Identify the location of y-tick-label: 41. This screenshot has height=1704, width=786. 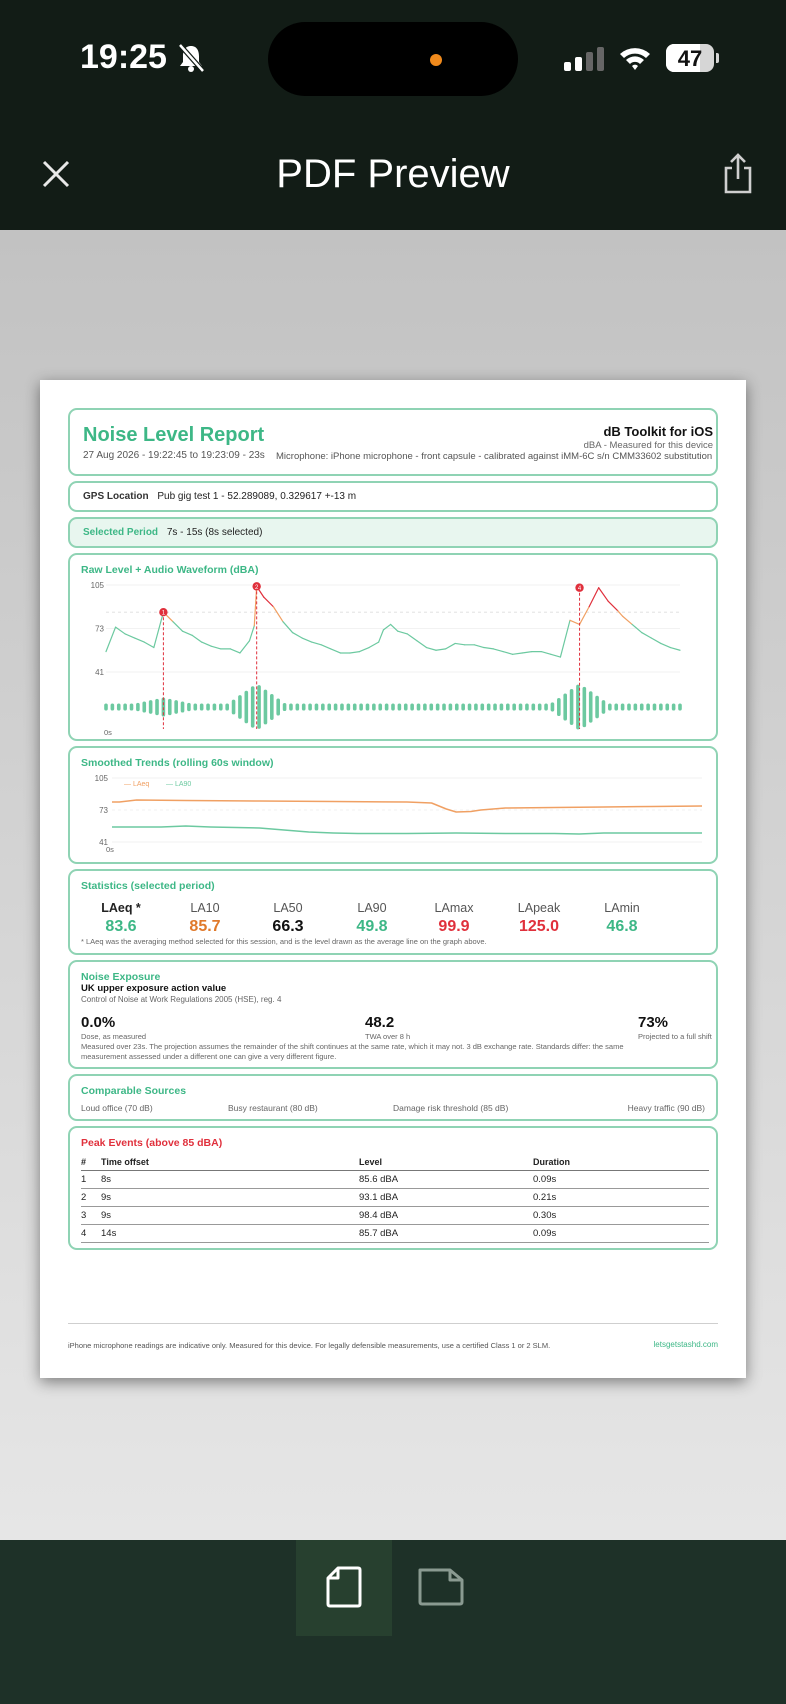
(99, 672).